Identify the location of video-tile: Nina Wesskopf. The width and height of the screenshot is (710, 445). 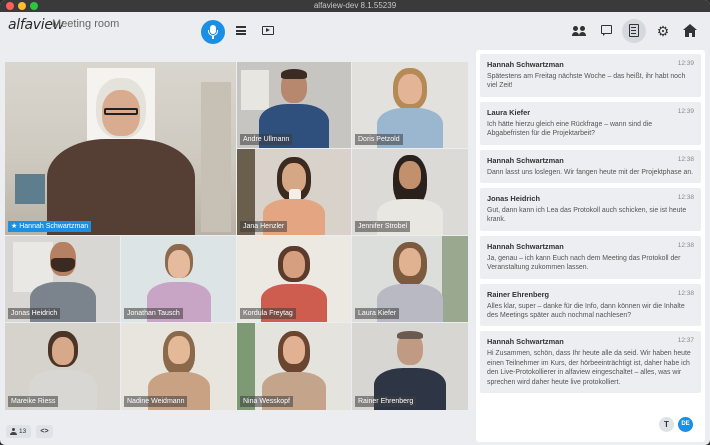
(294, 366).